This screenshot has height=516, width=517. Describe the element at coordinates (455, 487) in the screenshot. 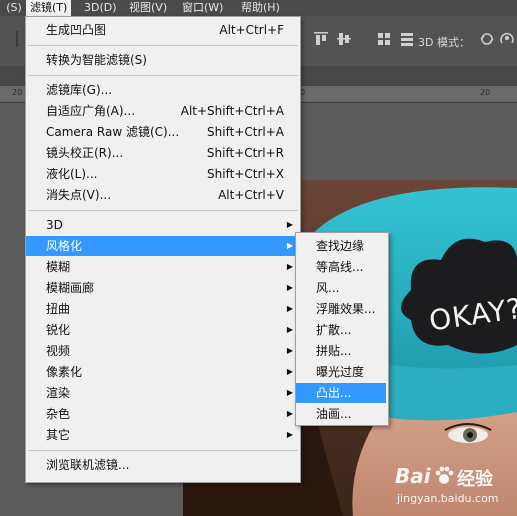

I see `baidu-jingyan-watermark: Bai 经验 jingyan.baidu.com` at that location.